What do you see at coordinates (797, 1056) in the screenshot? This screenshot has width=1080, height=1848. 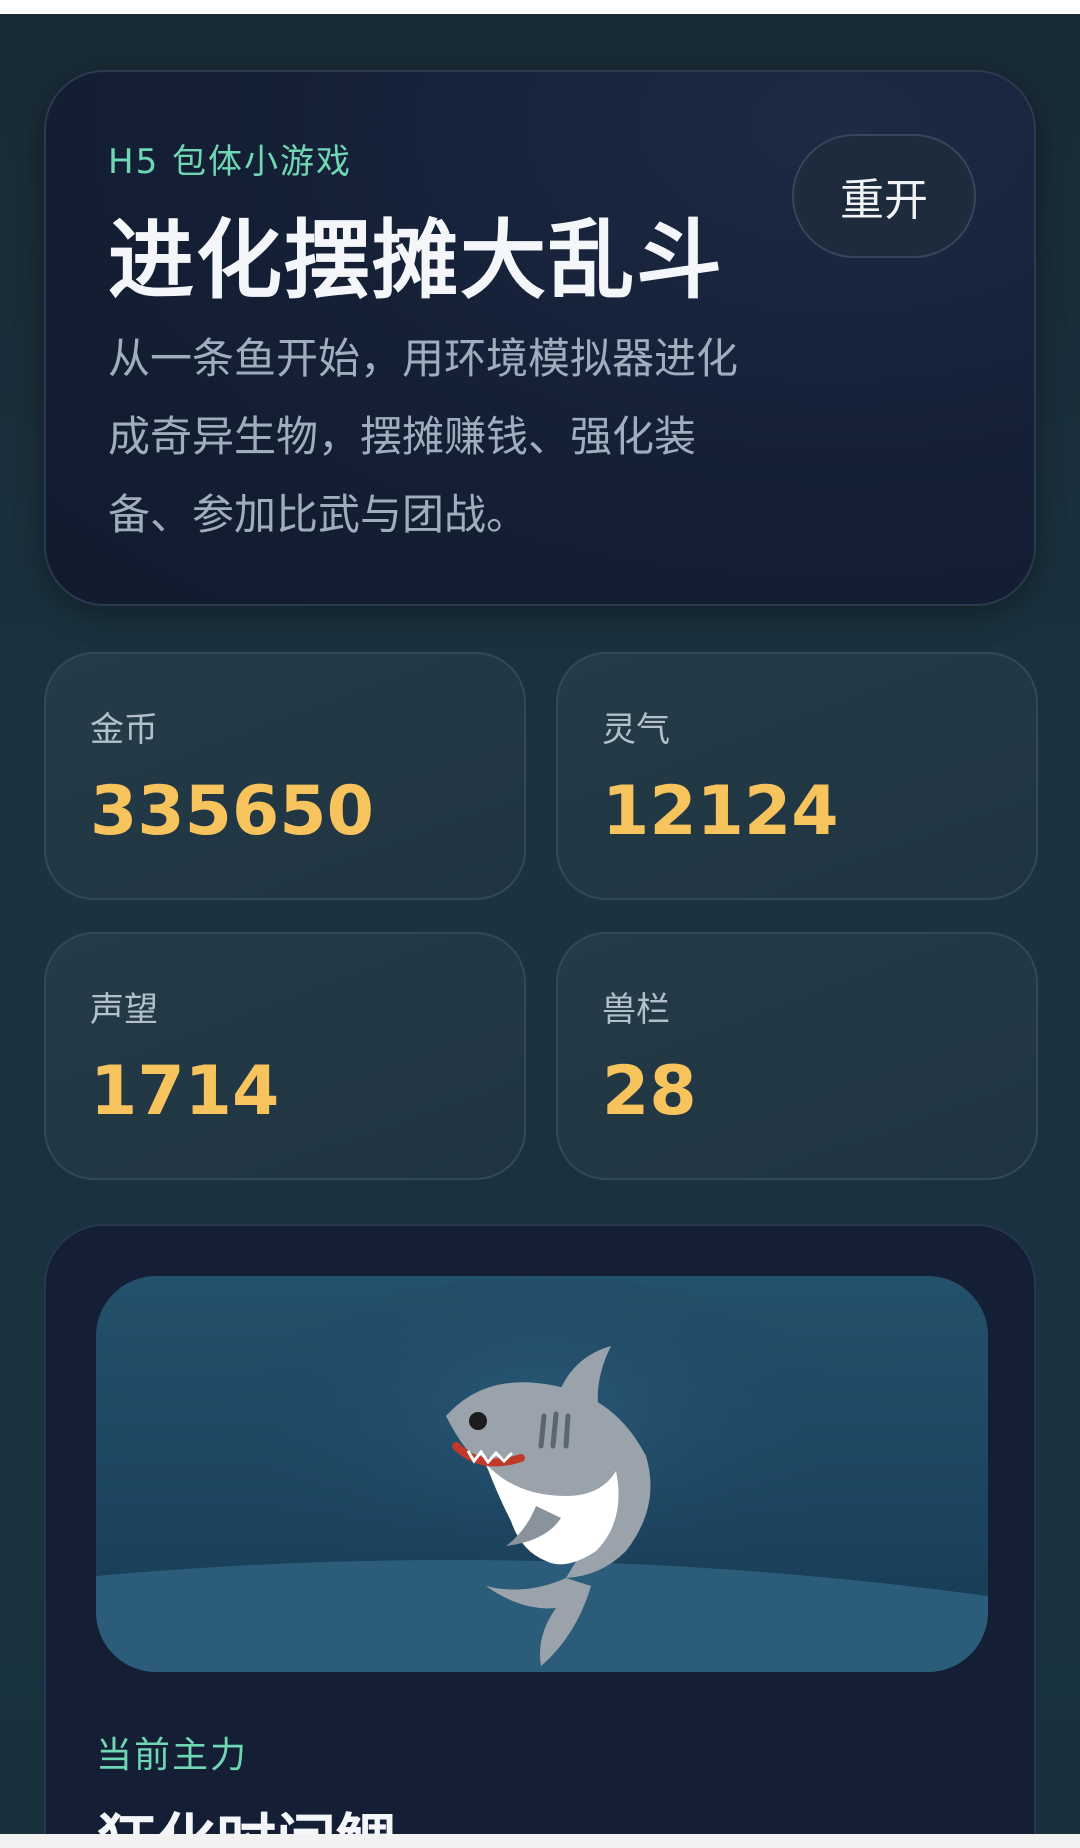 I see `stat-card-pen: 兽栏 28` at bounding box center [797, 1056].